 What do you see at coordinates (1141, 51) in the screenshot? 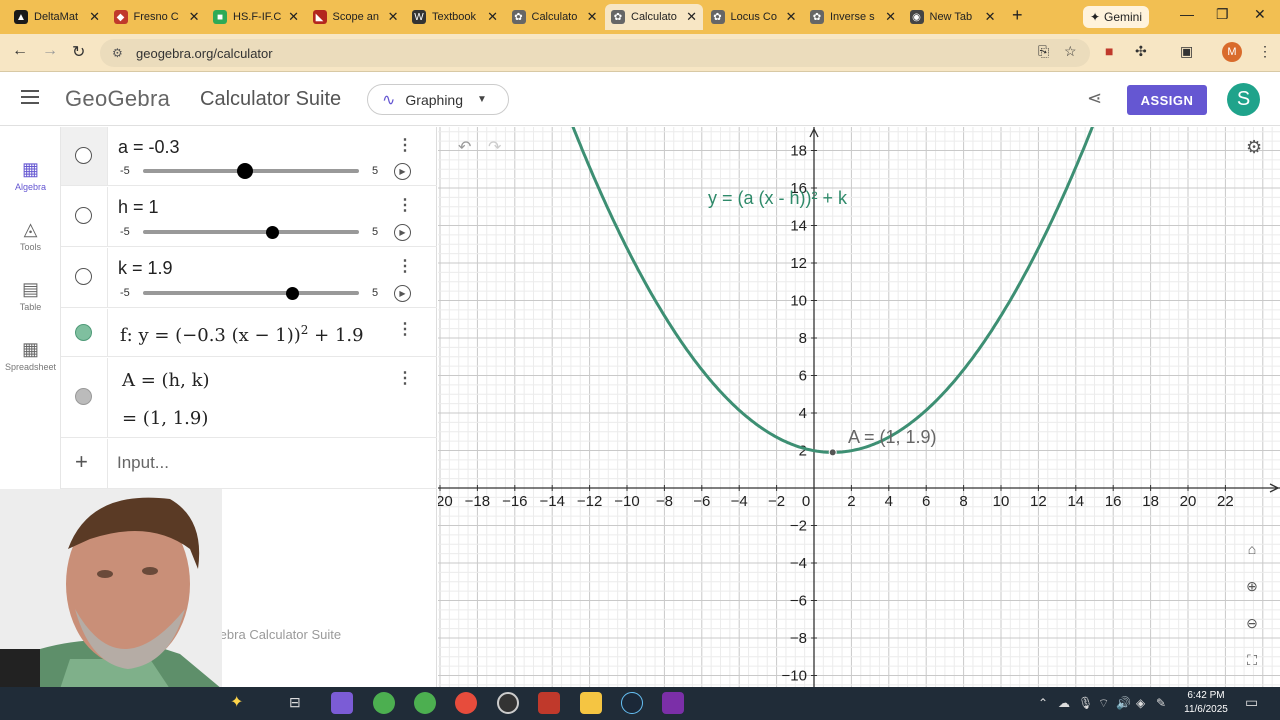
I see `extensions-puzzle-icon: ✣` at bounding box center [1141, 51].